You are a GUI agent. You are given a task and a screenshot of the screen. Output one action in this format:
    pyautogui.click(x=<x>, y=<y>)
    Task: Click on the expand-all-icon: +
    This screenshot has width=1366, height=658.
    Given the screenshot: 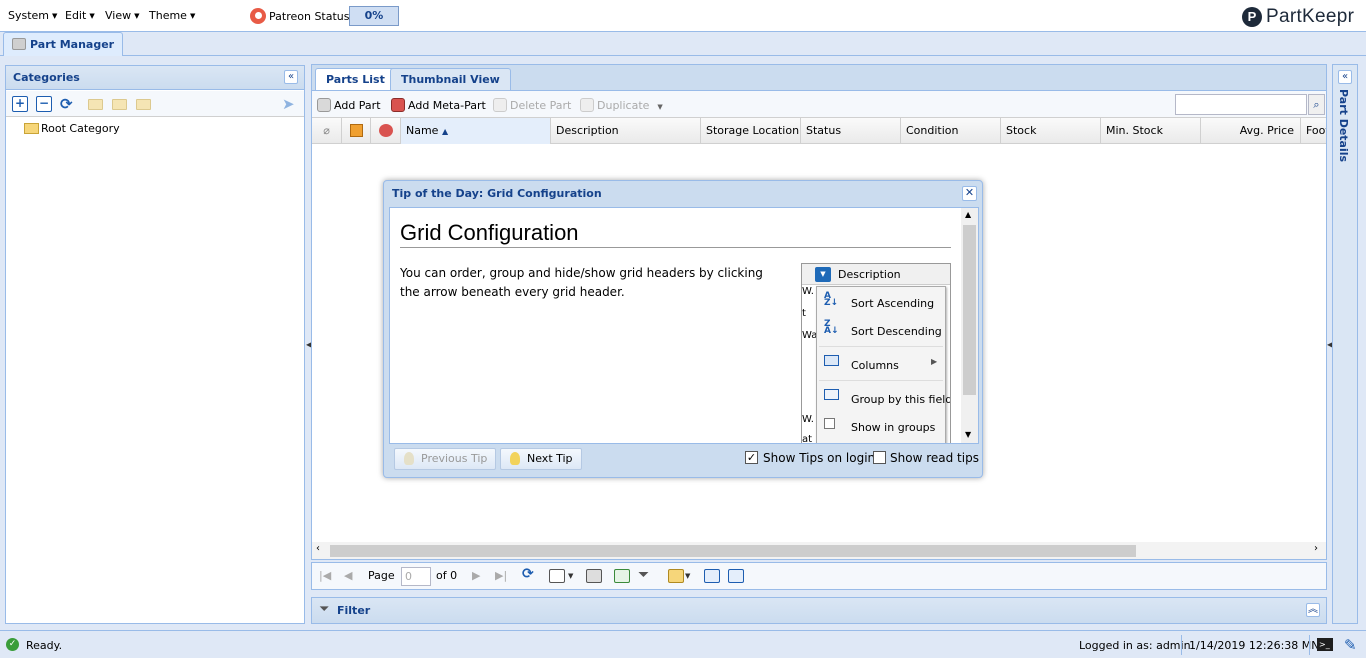 What is the action you would take?
    pyautogui.click(x=20, y=104)
    